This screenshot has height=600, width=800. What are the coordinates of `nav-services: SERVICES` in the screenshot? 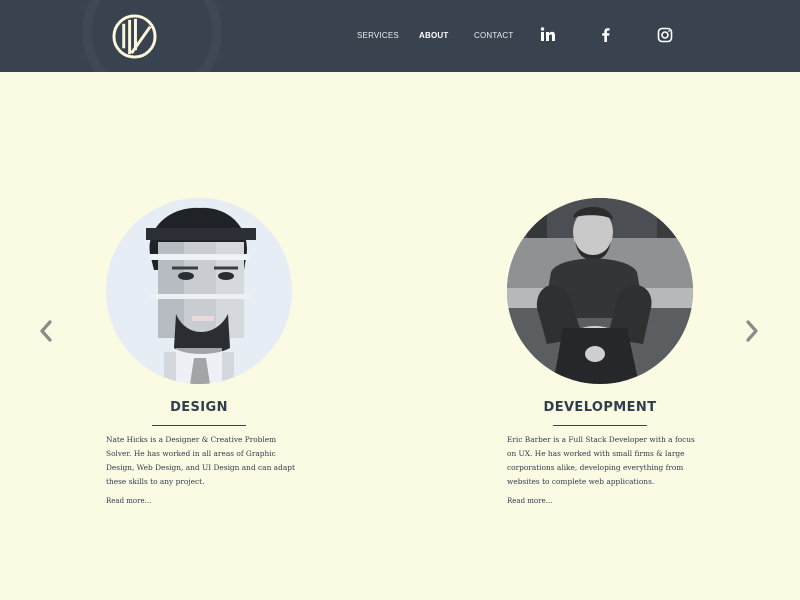 It's located at (378, 35).